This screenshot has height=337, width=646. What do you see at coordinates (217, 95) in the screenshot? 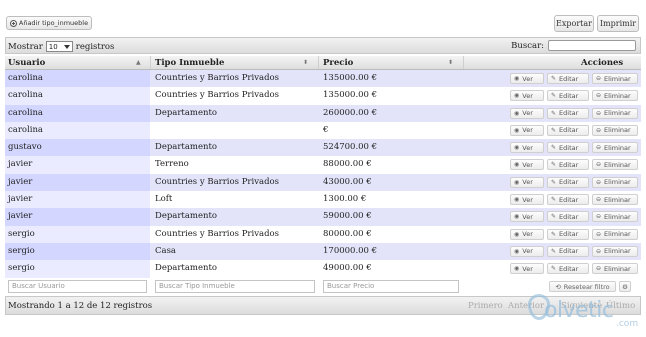
I see `tipo-cell: Countries y Barrios Privados` at bounding box center [217, 95].